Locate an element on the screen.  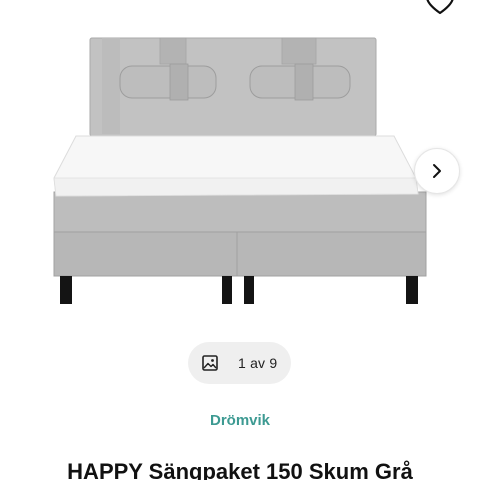
chevron-right-icon is located at coordinates (437, 171).